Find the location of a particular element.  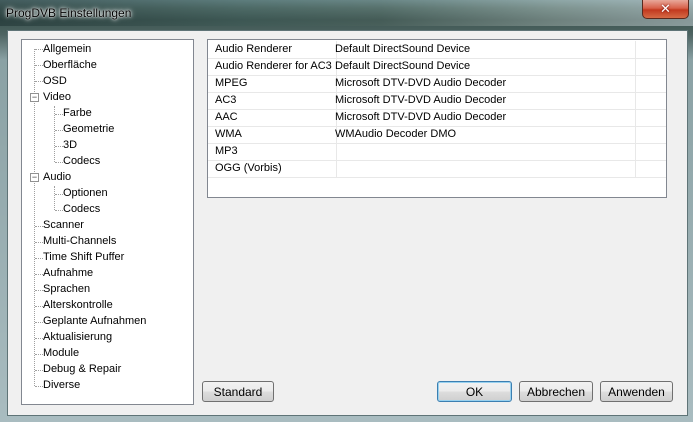

apply-button: Anwenden is located at coordinates (636, 391).